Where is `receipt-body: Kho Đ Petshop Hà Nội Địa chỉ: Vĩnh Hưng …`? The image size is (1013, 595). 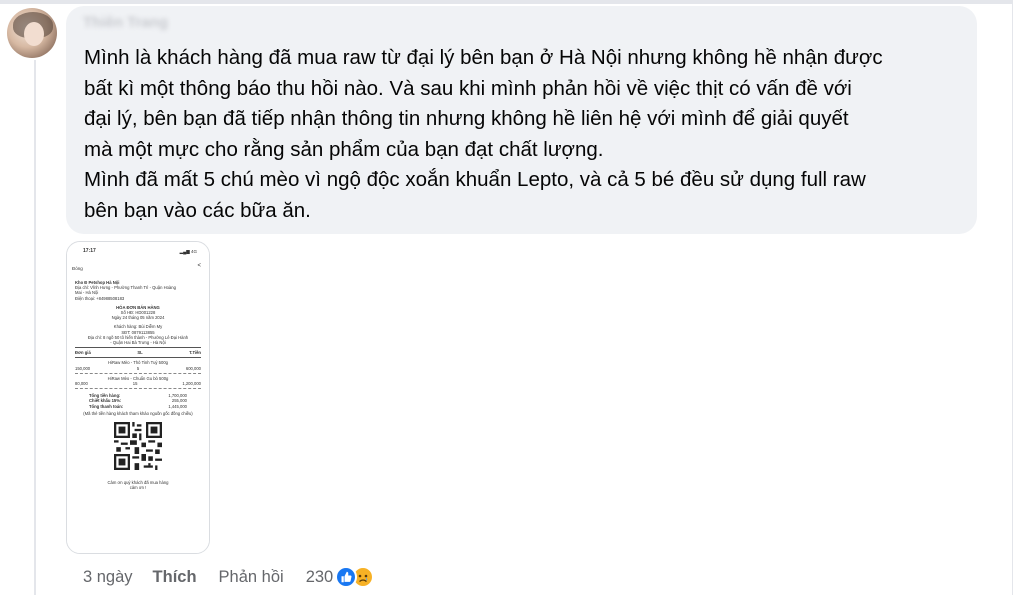 receipt-body: Kho Đ Petshop Hà Nội Địa chỉ: Vĩnh Hưng … is located at coordinates (138, 385).